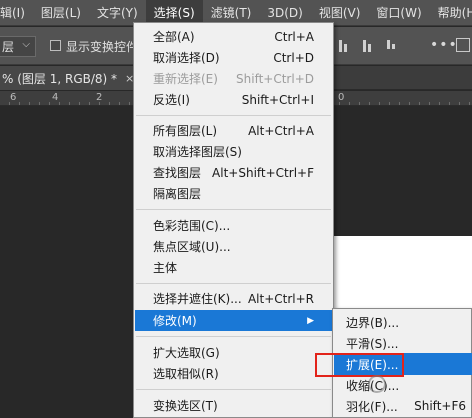 This screenshot has width=472, height=418. Describe the element at coordinates (281, 130) in the screenshot. I see `menu-item-shortcut: Alt+Ctrl+A` at that location.